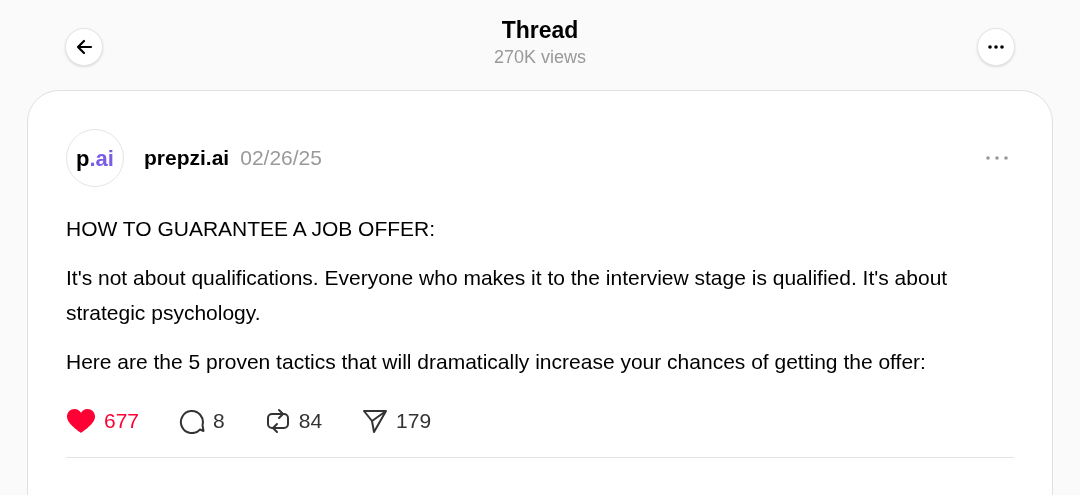 This screenshot has height=495, width=1080. What do you see at coordinates (540, 30) in the screenshot?
I see `page-title: Thread` at bounding box center [540, 30].